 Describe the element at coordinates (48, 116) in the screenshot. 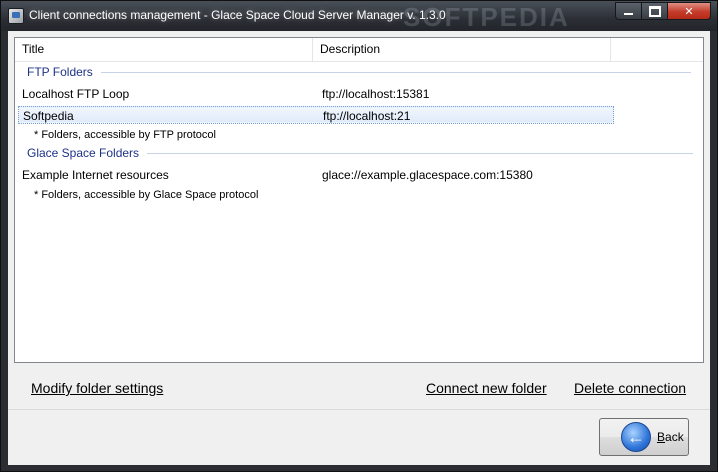

I see `item-title: Softpedia` at that location.